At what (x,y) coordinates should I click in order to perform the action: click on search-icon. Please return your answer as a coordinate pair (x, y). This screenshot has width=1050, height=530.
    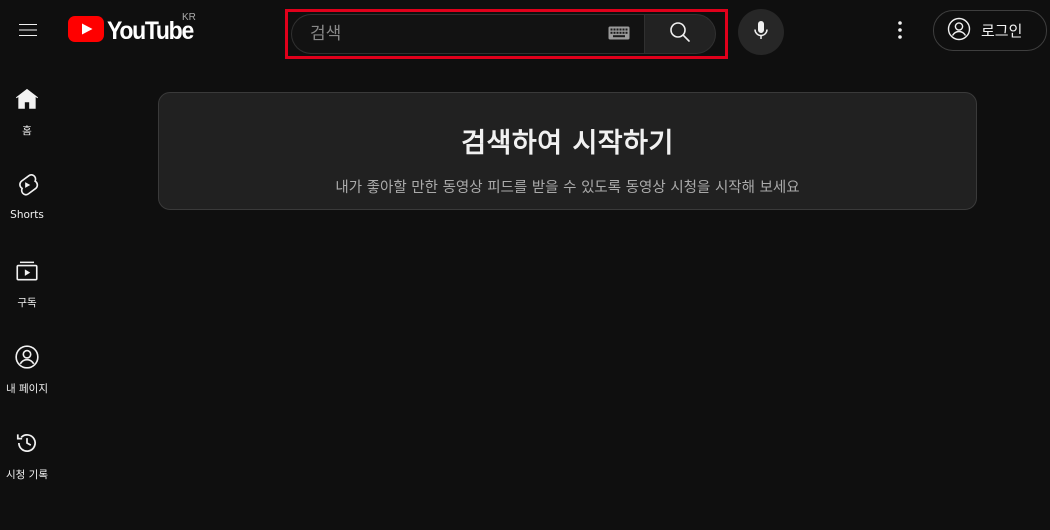
    Looking at the image, I should click on (680, 34).